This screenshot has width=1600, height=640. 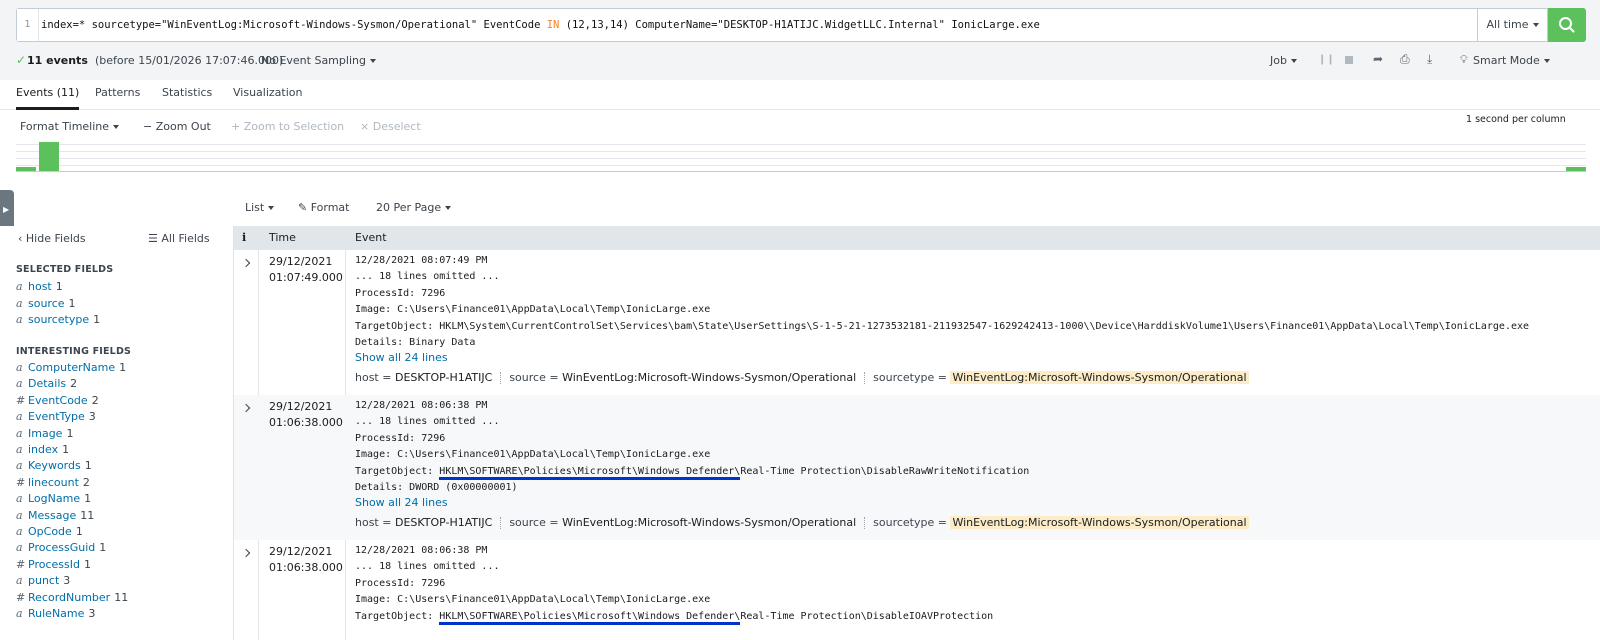 What do you see at coordinates (421, 405) in the screenshot?
I see `event-line: 12/28/2021 08:06:38 PM` at bounding box center [421, 405].